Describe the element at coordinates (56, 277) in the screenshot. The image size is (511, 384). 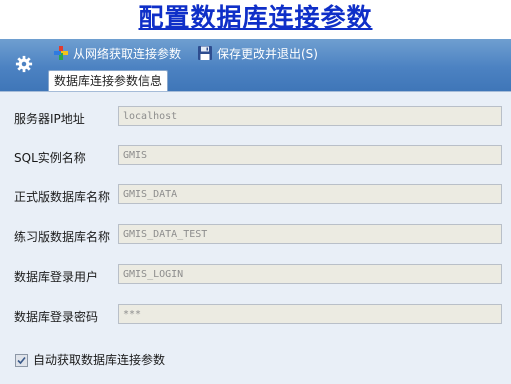
I see `db-login-user-label: 数据库登录用户` at that location.